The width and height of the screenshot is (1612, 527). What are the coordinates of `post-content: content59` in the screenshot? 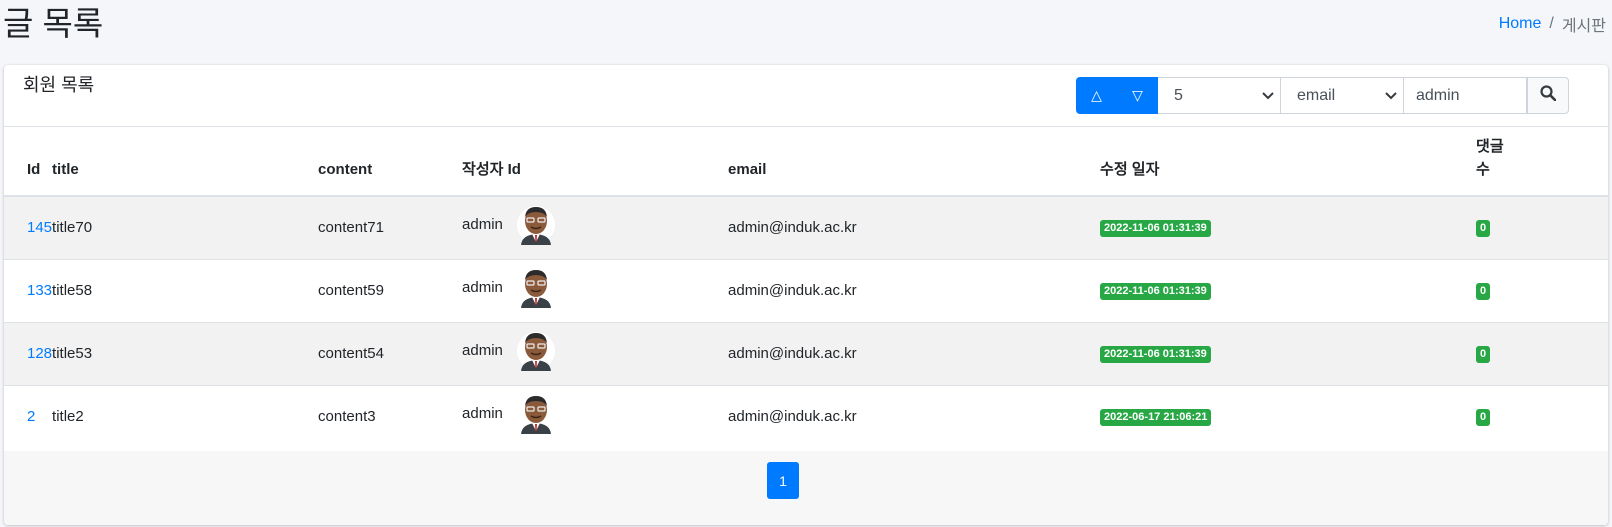 It's located at (390, 290).